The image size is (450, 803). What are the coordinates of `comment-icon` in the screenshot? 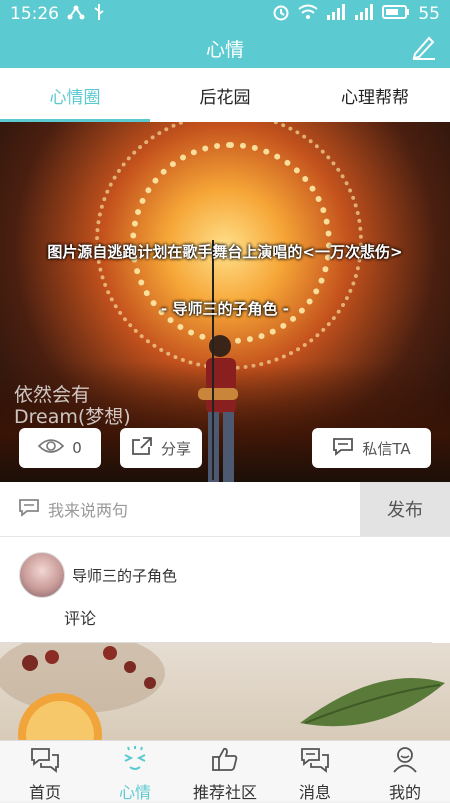 It's located at (29, 509).